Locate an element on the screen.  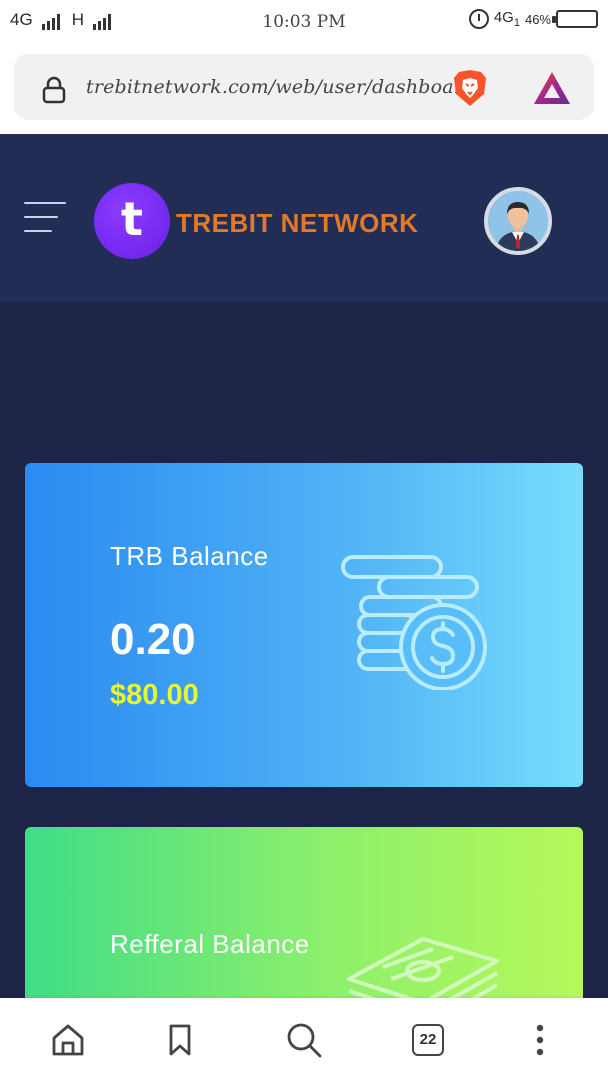
avatar is located at coordinates (518, 221).